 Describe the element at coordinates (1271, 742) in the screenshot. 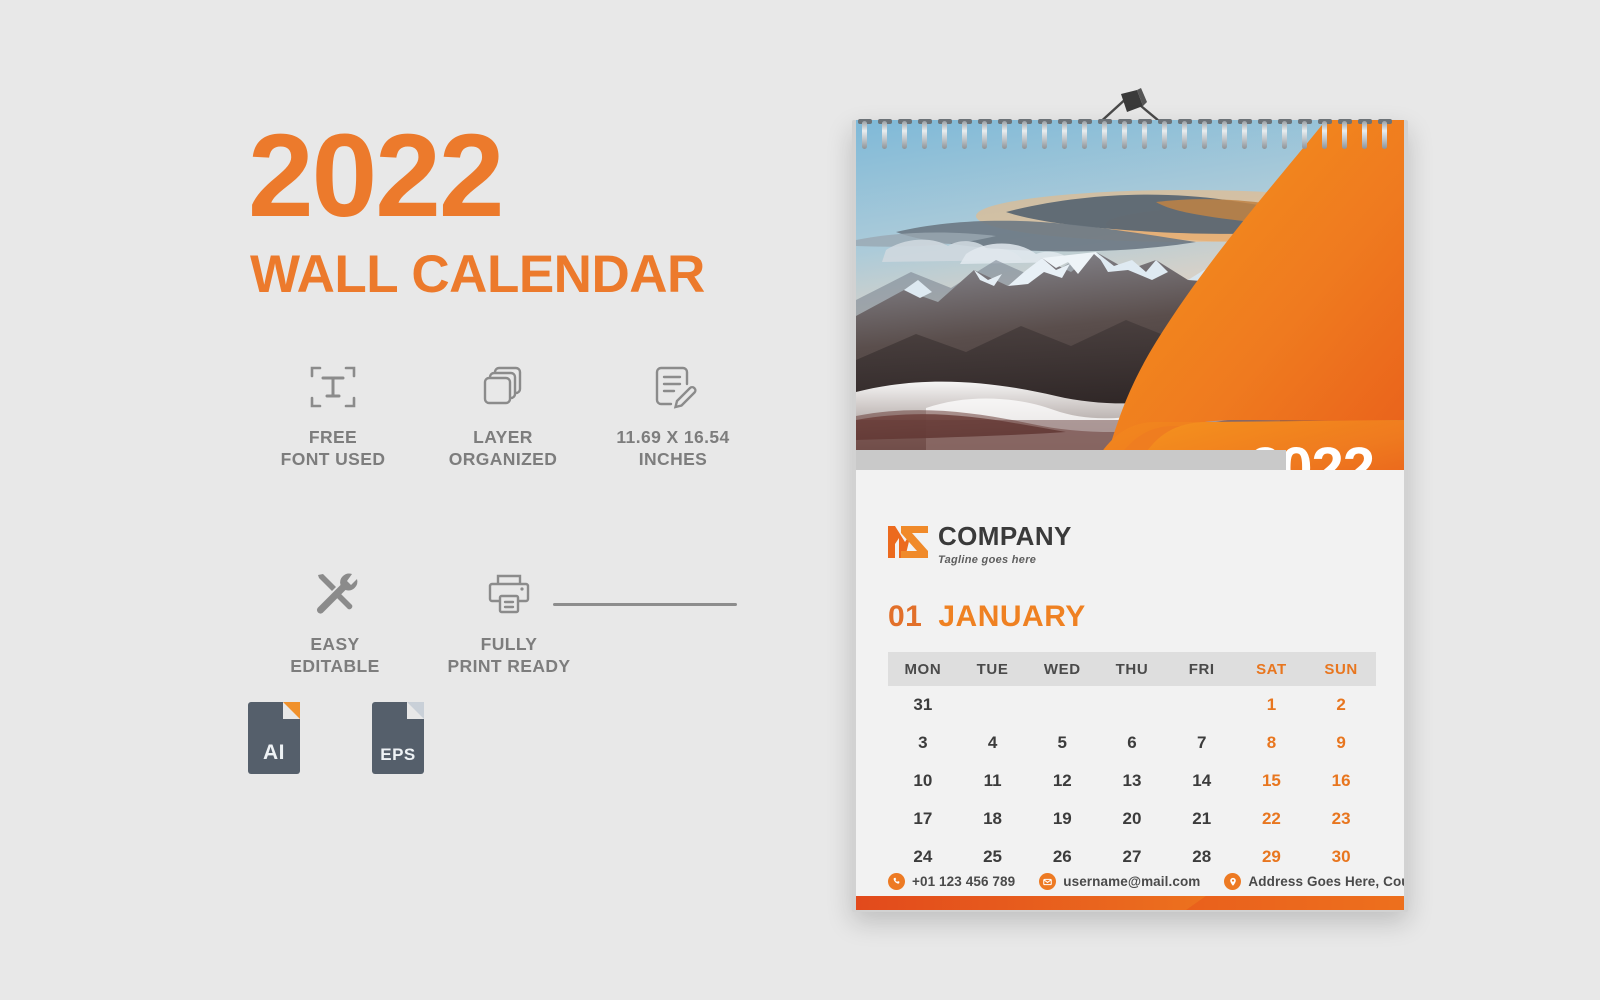

I see `calendar-day: 8` at that location.